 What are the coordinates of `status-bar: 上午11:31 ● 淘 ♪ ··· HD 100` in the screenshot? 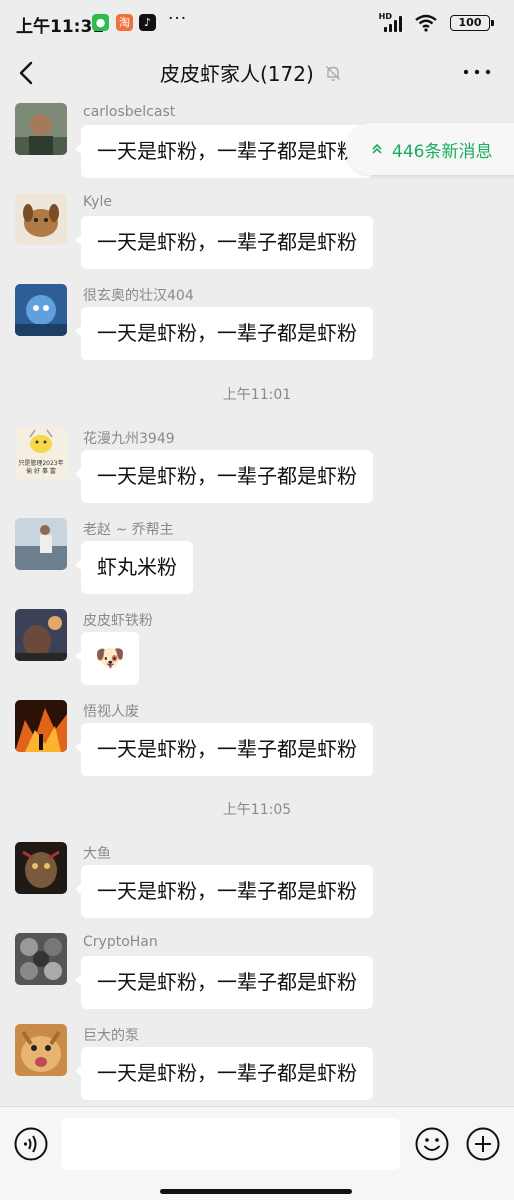 It's located at (257, 23).